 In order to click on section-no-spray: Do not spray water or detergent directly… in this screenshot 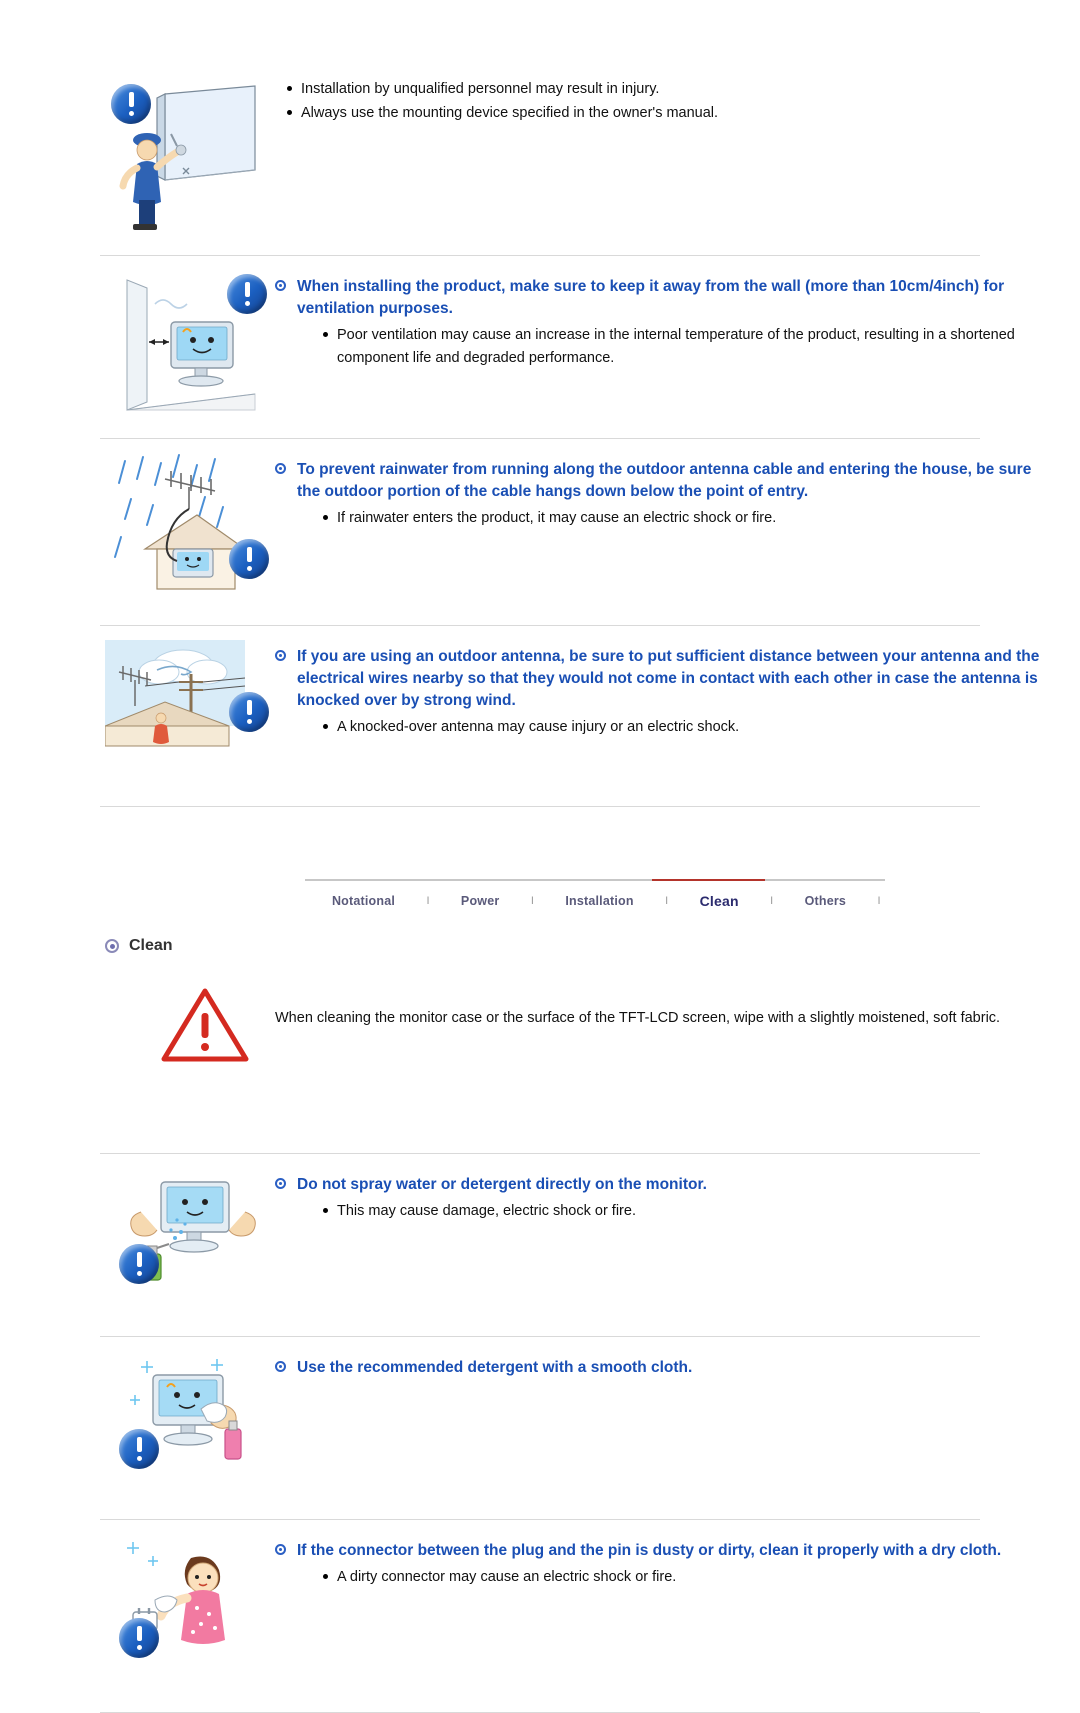, I will do `click(540, 1243)`.